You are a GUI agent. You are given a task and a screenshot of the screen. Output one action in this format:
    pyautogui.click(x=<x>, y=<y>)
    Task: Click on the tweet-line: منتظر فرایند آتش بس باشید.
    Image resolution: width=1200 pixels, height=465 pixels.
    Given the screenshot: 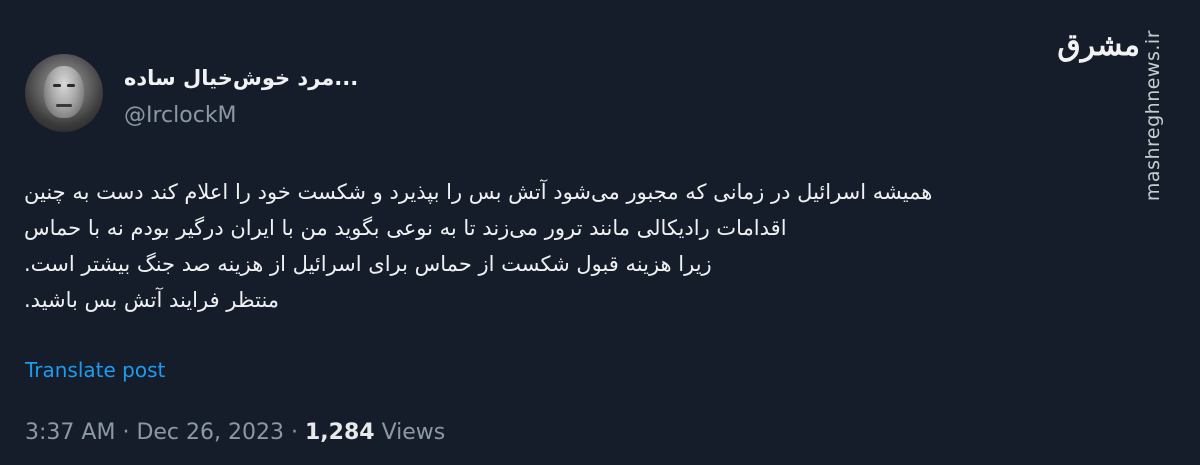 What is the action you would take?
    pyautogui.click(x=152, y=300)
    